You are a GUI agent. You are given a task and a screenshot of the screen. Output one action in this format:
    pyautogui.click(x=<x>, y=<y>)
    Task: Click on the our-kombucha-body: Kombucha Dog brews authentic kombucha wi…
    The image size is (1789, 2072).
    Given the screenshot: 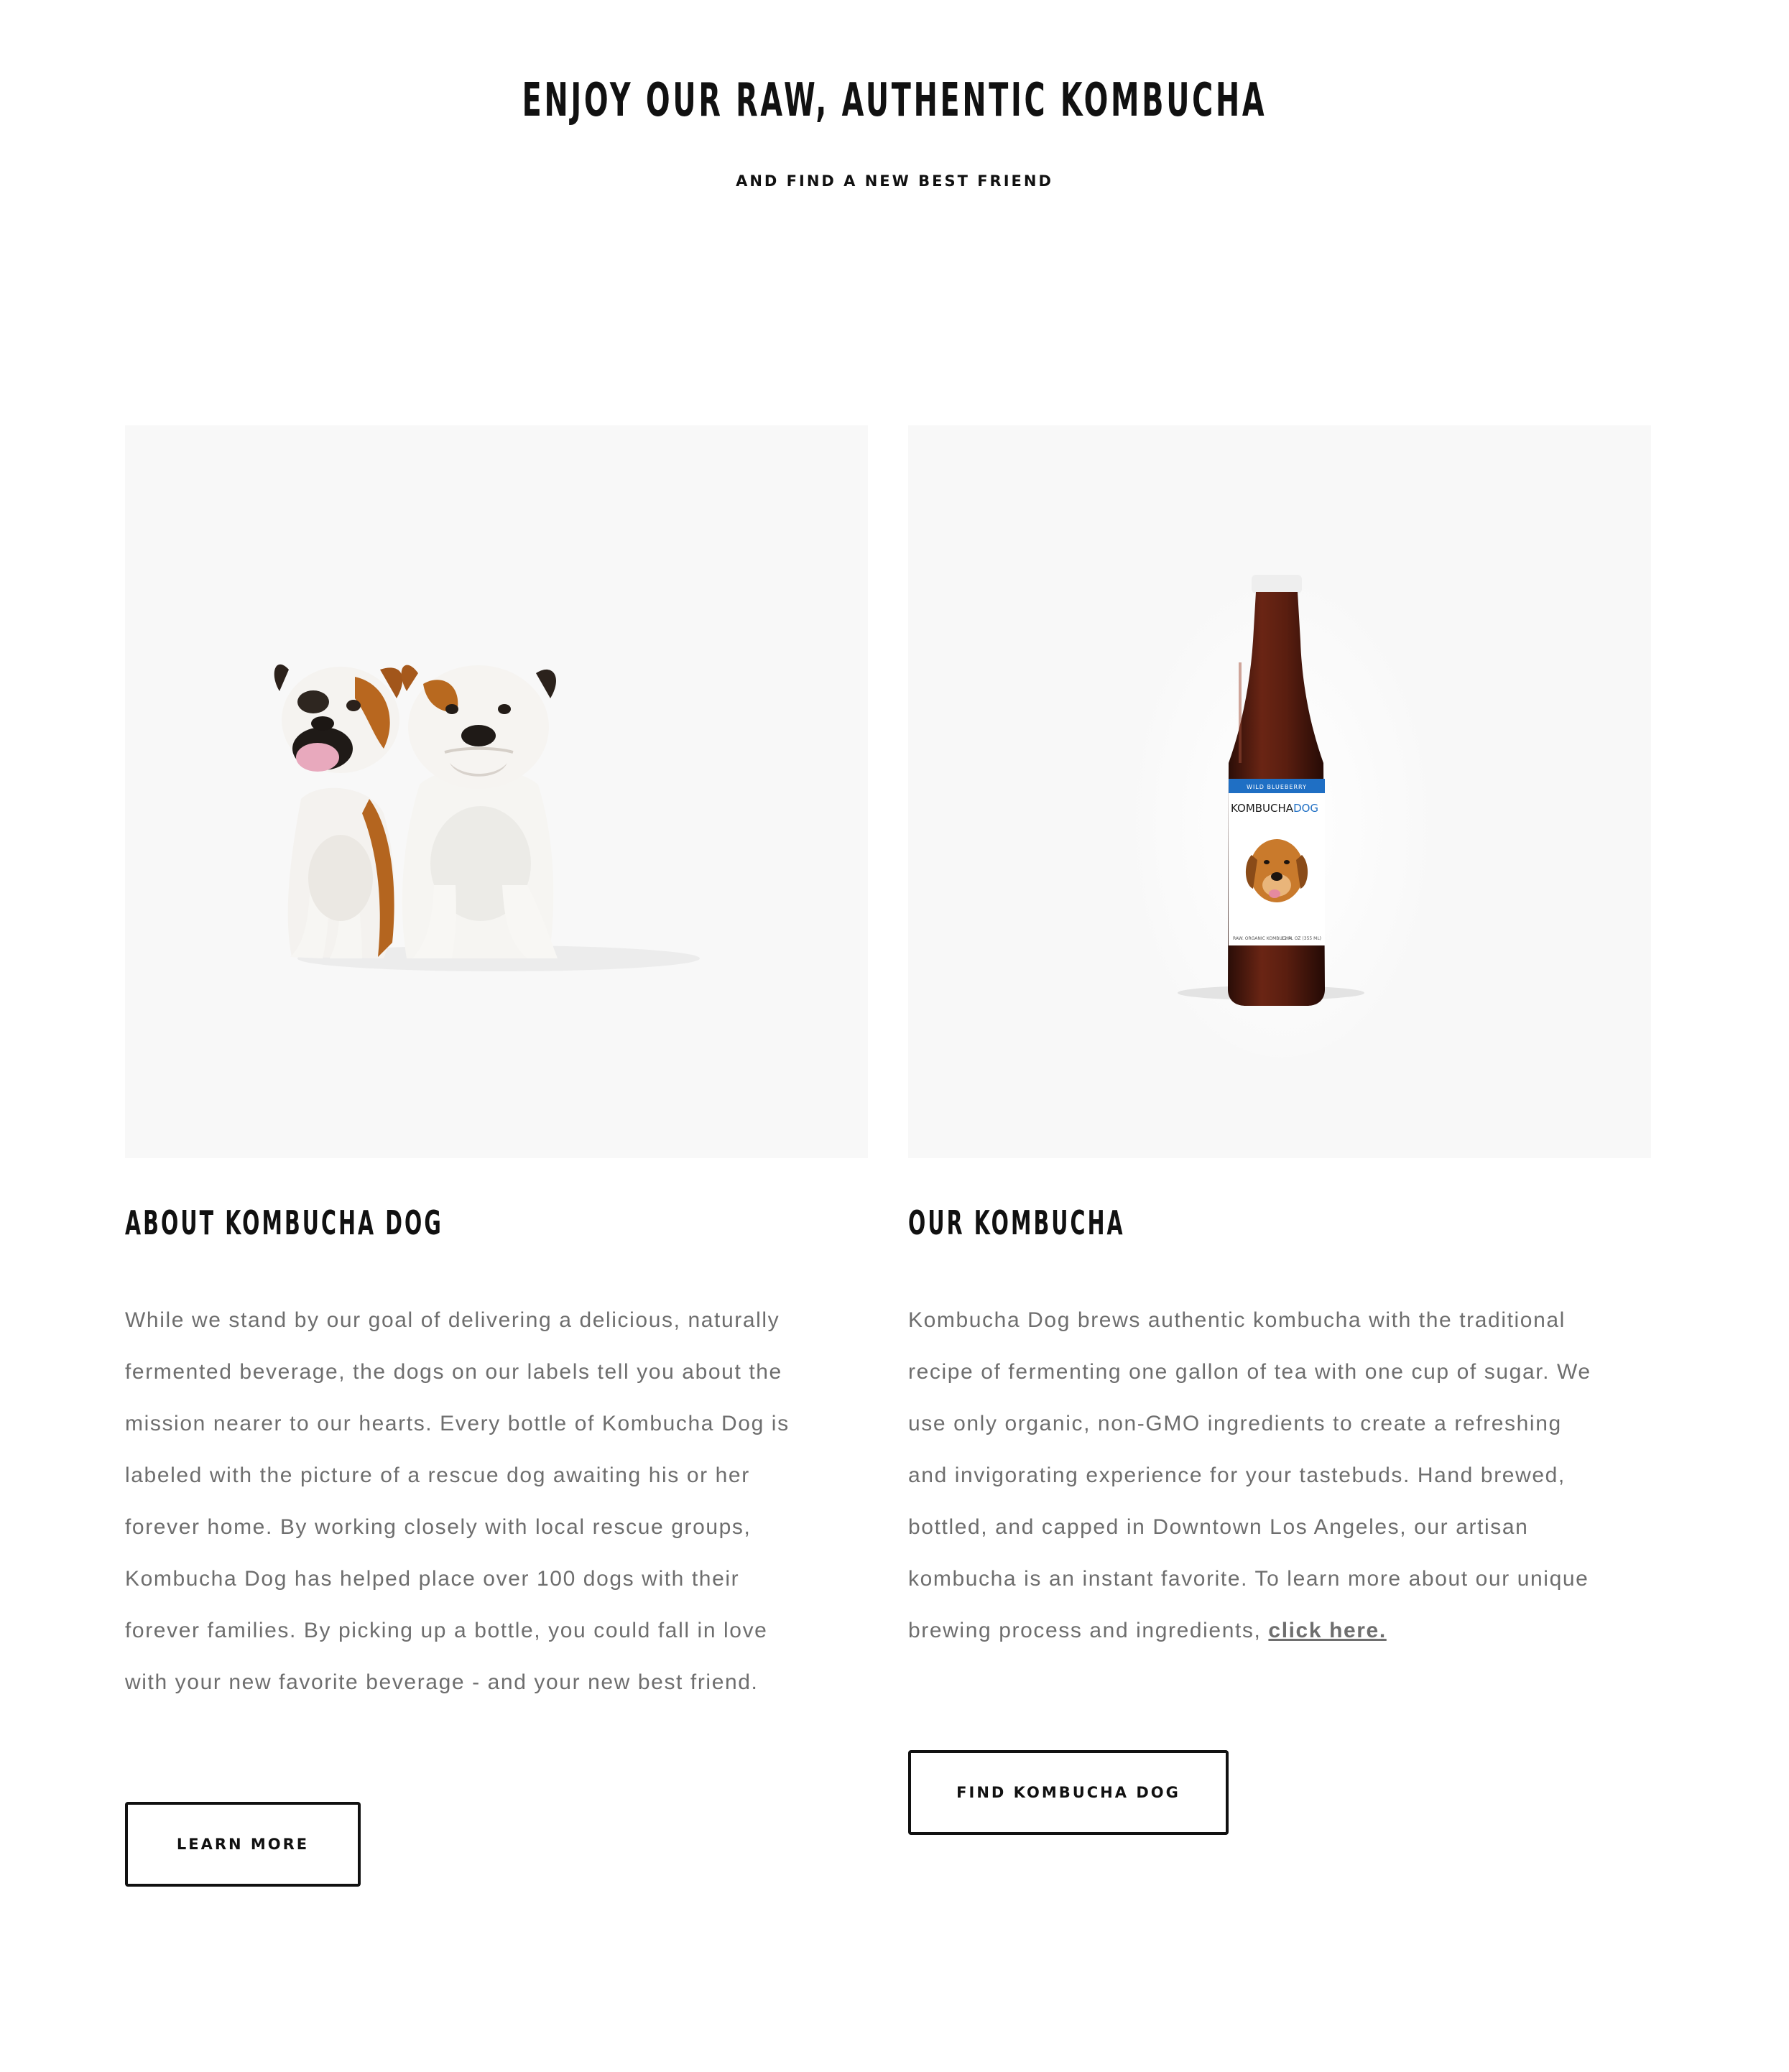 What is the action you would take?
    pyautogui.click(x=1253, y=1476)
    